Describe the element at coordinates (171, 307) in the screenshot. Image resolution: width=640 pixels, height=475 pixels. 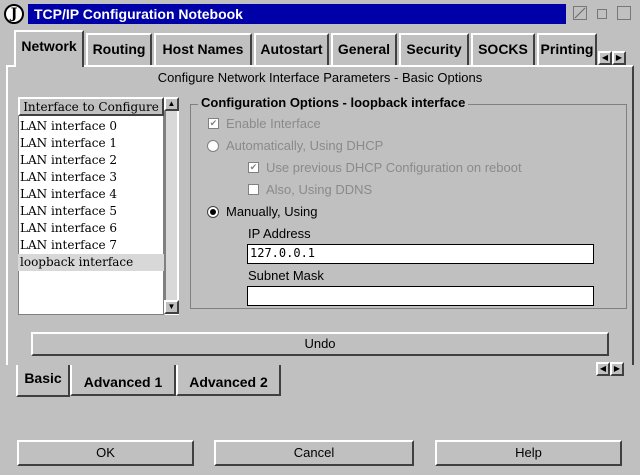
I see `scroll-down-icon: ▼` at that location.